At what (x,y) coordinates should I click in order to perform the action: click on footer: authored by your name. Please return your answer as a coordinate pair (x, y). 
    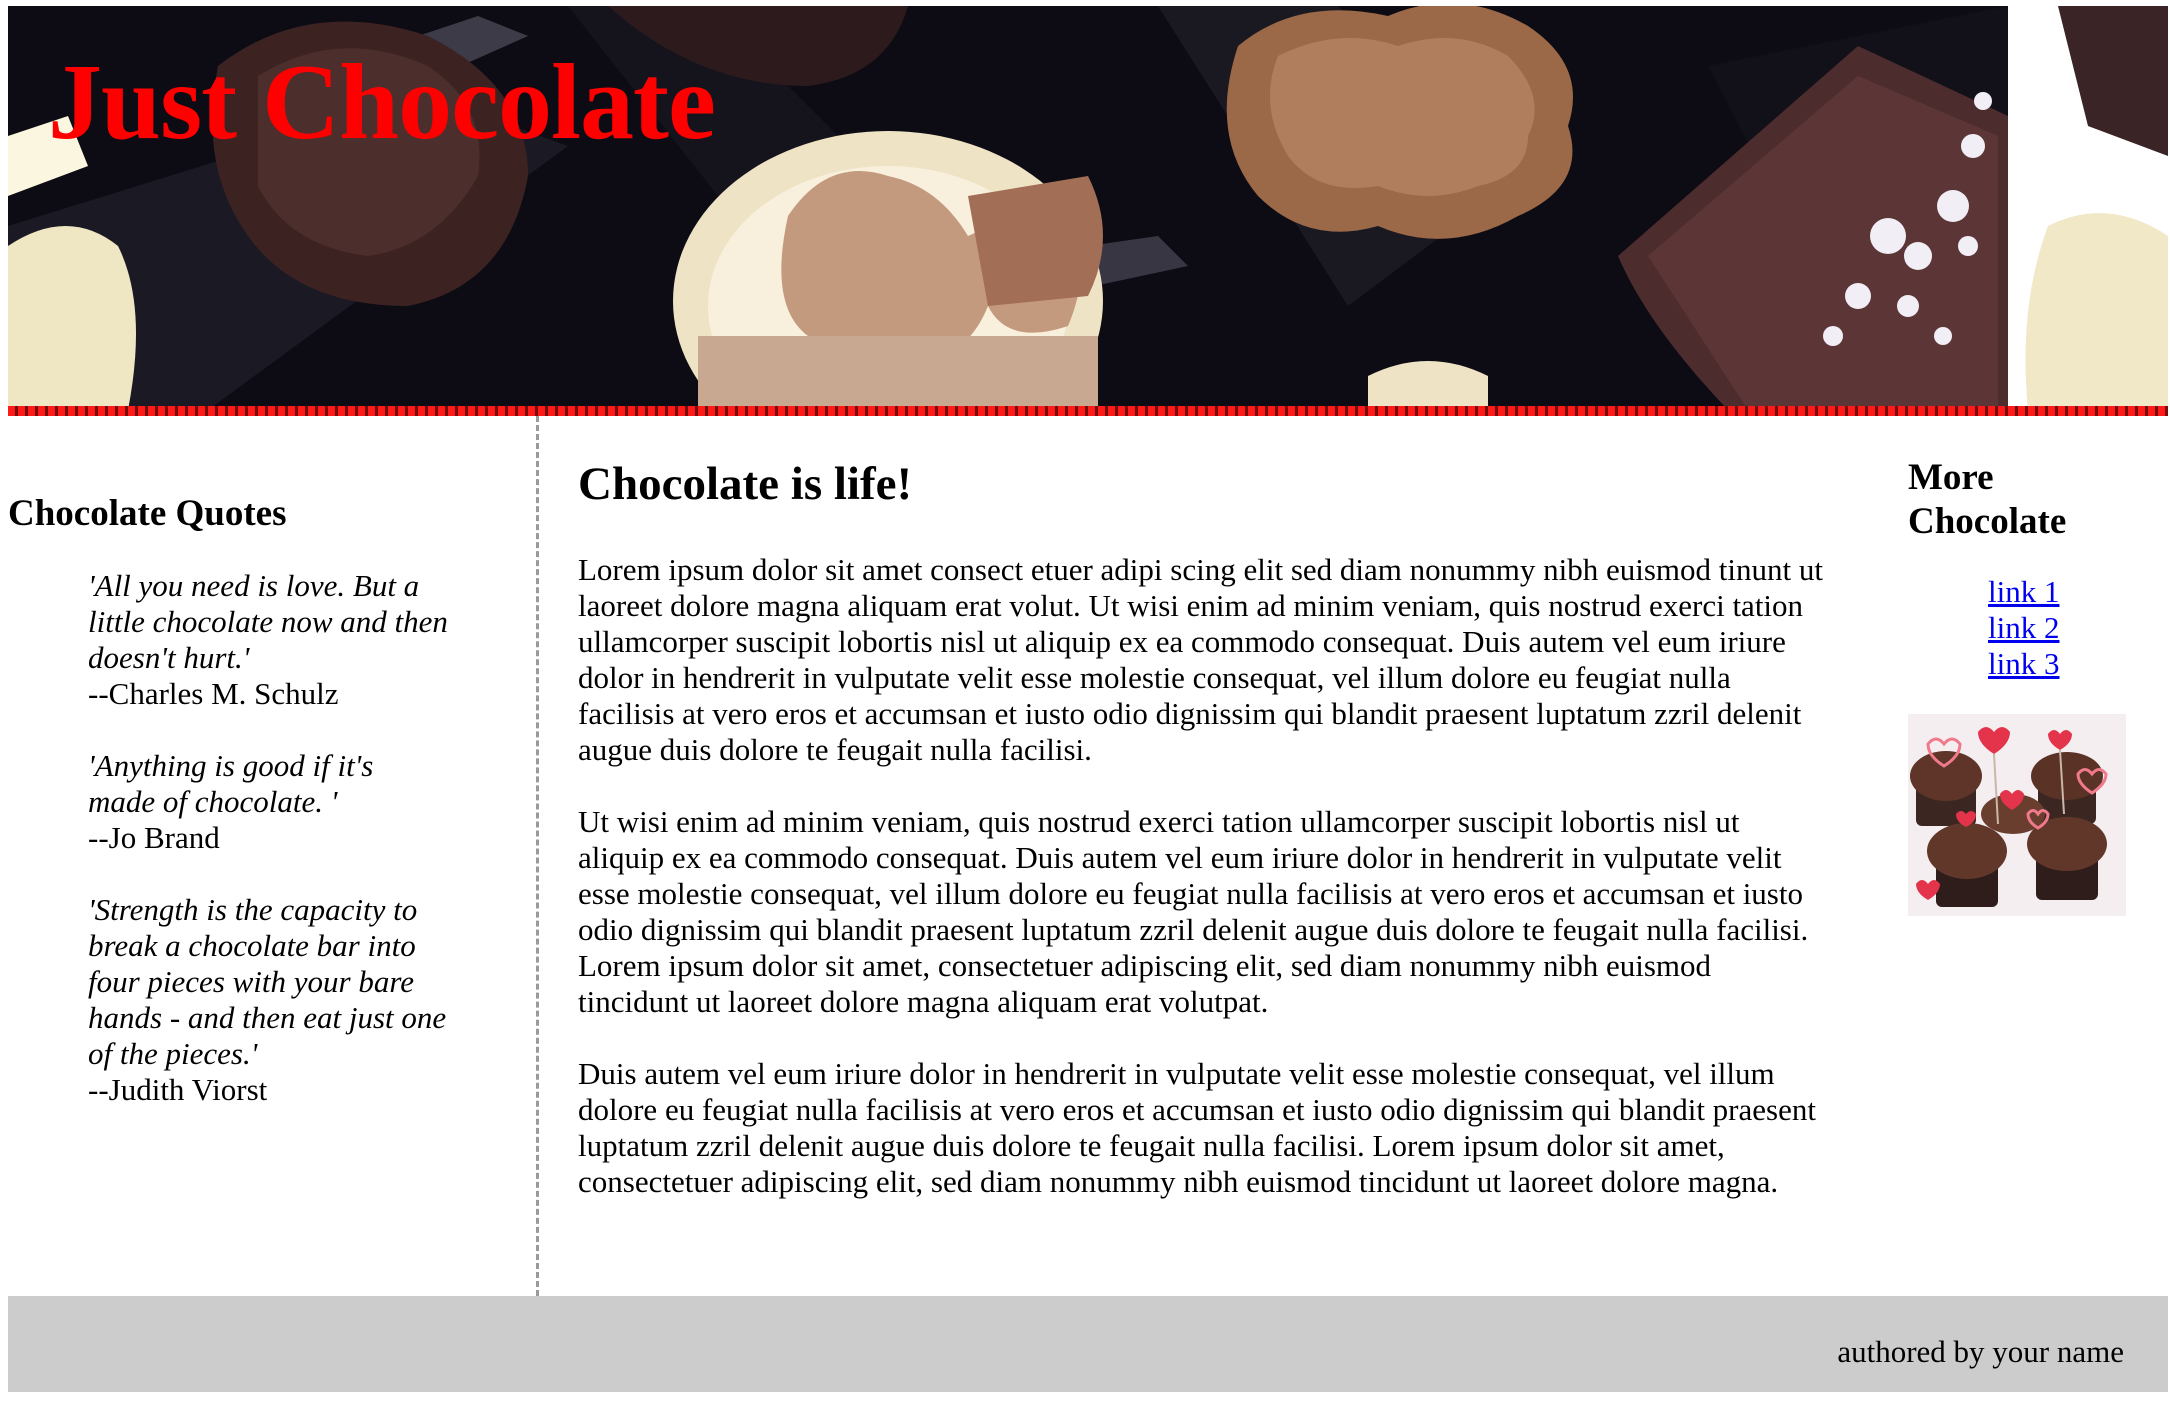
    Looking at the image, I should click on (1088, 1344).